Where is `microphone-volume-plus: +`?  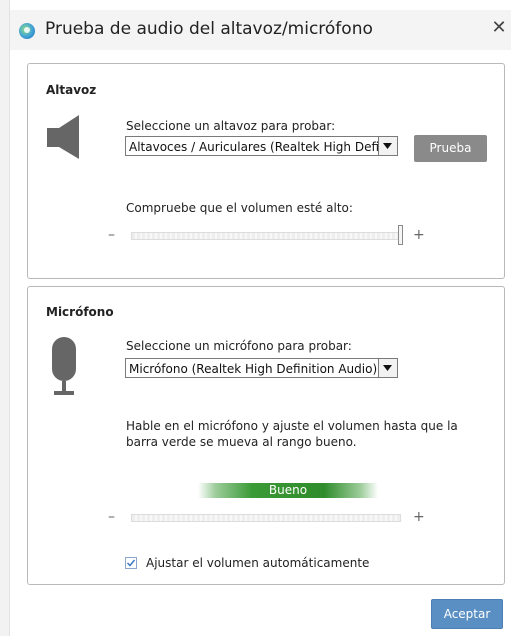 microphone-volume-plus: + is located at coordinates (419, 517).